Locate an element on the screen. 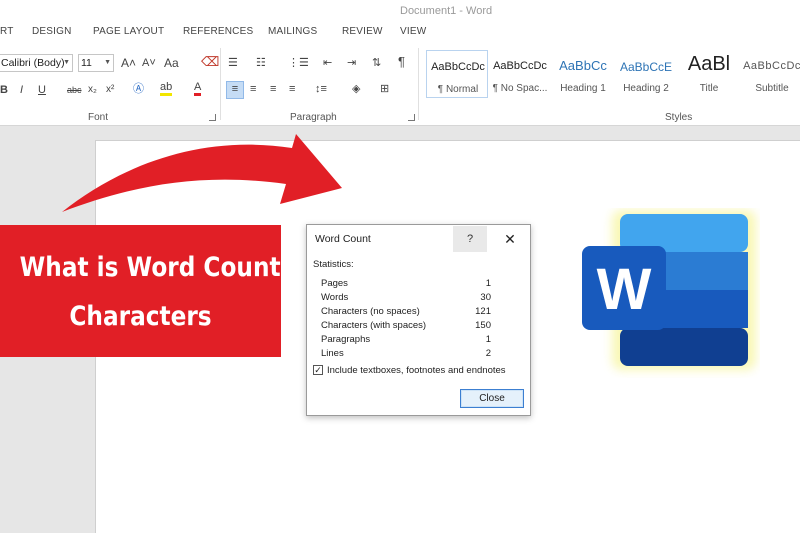  style-name: Subtitle is located at coordinates (772, 88).